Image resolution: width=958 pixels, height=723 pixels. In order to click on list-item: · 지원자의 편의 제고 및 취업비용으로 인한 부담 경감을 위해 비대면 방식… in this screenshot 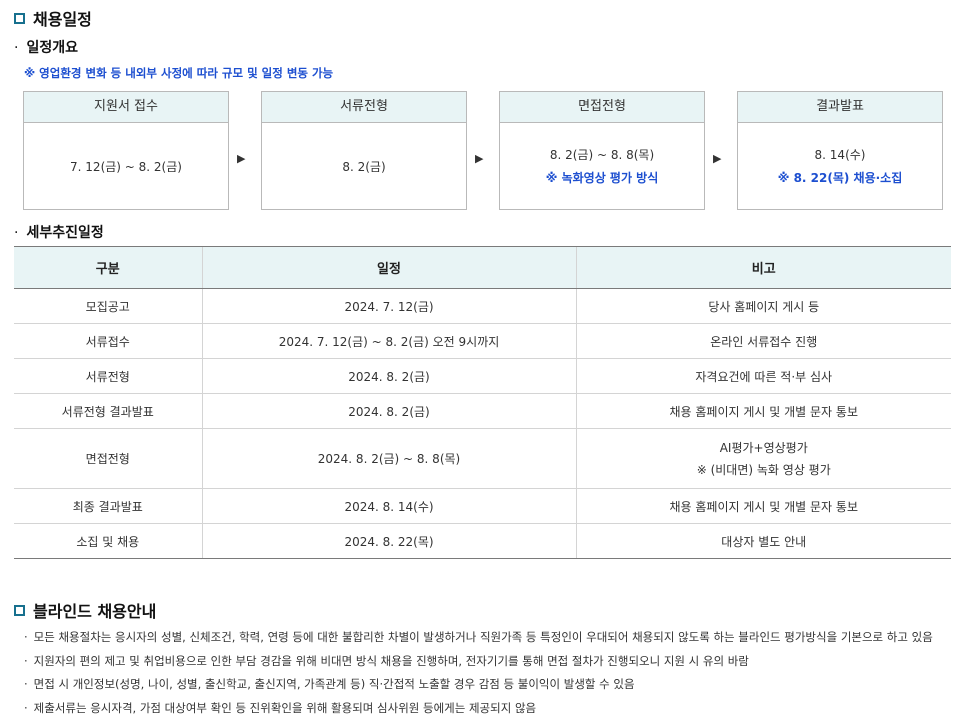, I will do `click(478, 665)`.